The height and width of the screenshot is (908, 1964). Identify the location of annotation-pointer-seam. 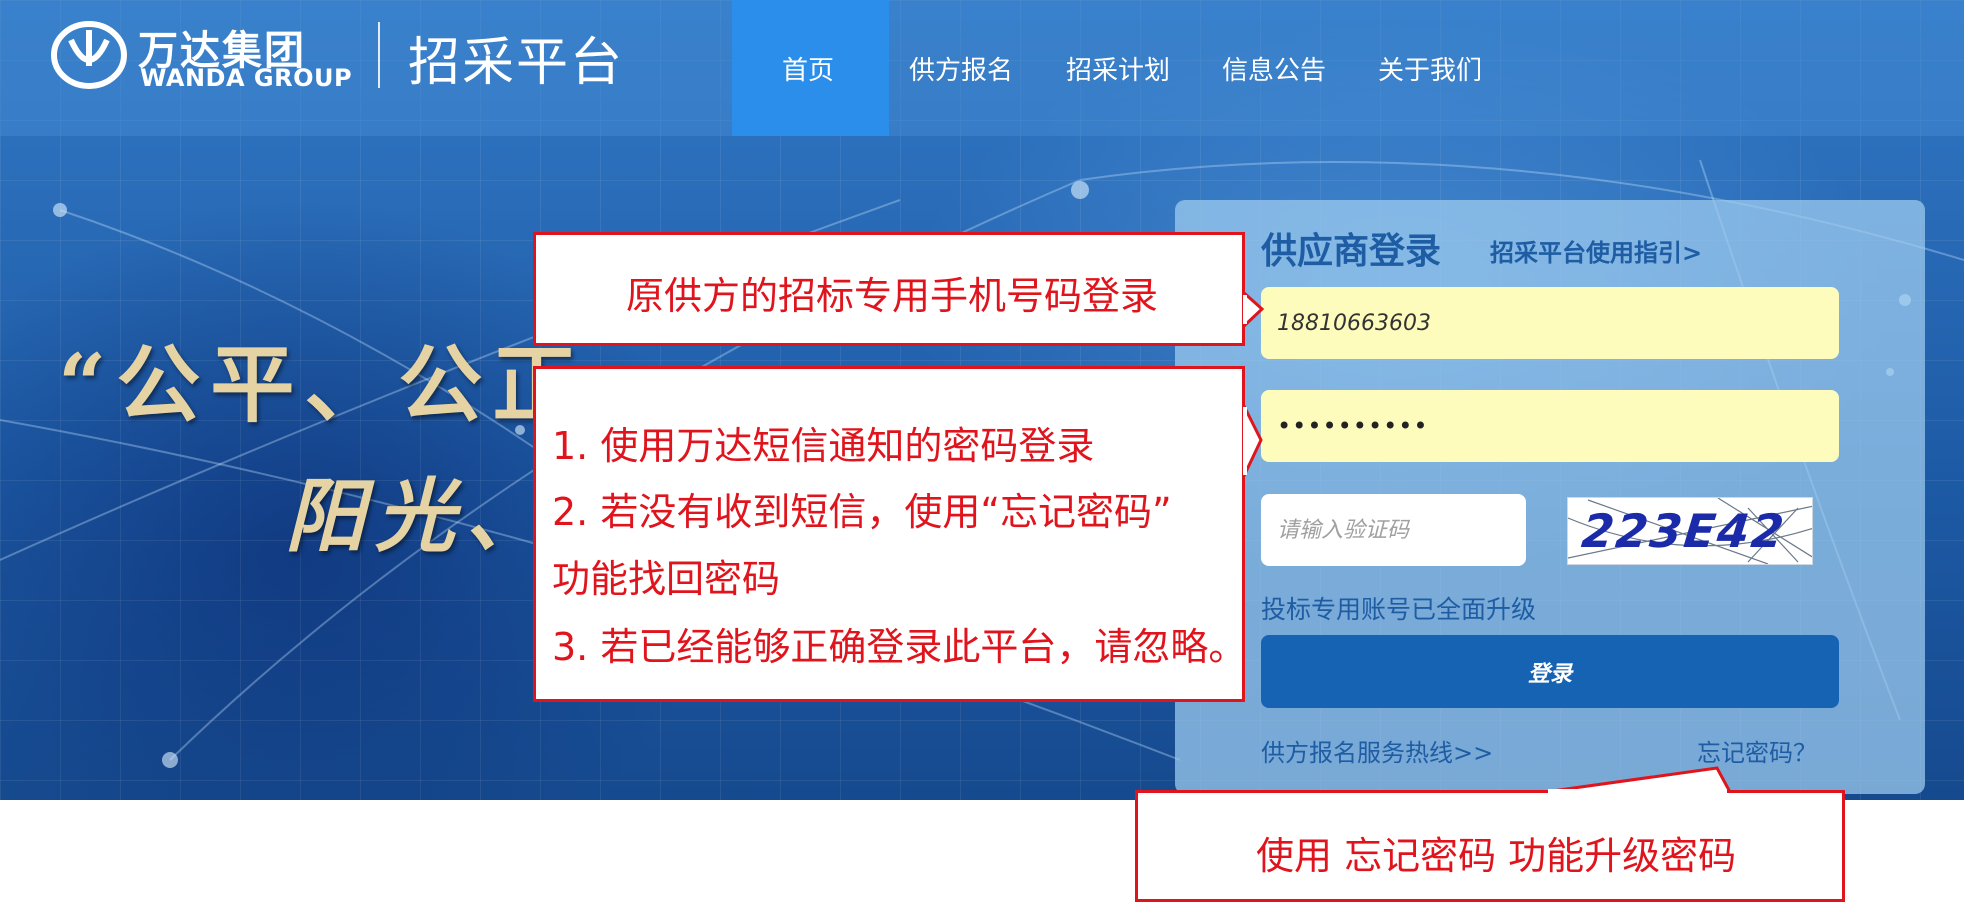
(1485, 544).